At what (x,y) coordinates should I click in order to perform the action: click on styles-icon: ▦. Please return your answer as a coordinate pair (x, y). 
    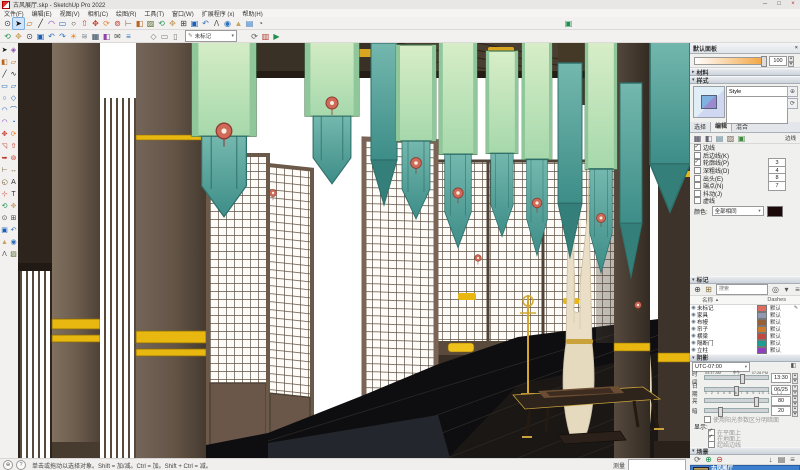
    Looking at the image, I should click on (95, 36).